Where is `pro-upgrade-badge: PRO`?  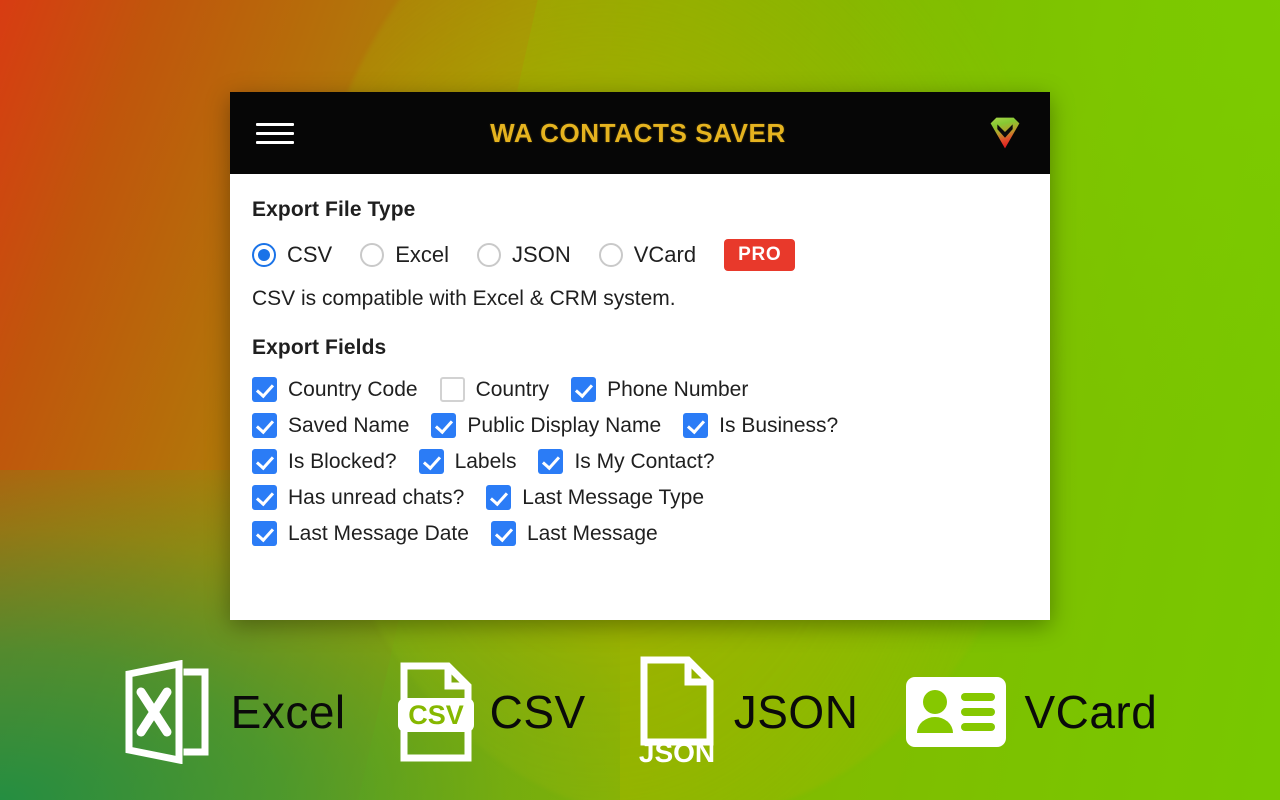 pro-upgrade-badge: PRO is located at coordinates (760, 255).